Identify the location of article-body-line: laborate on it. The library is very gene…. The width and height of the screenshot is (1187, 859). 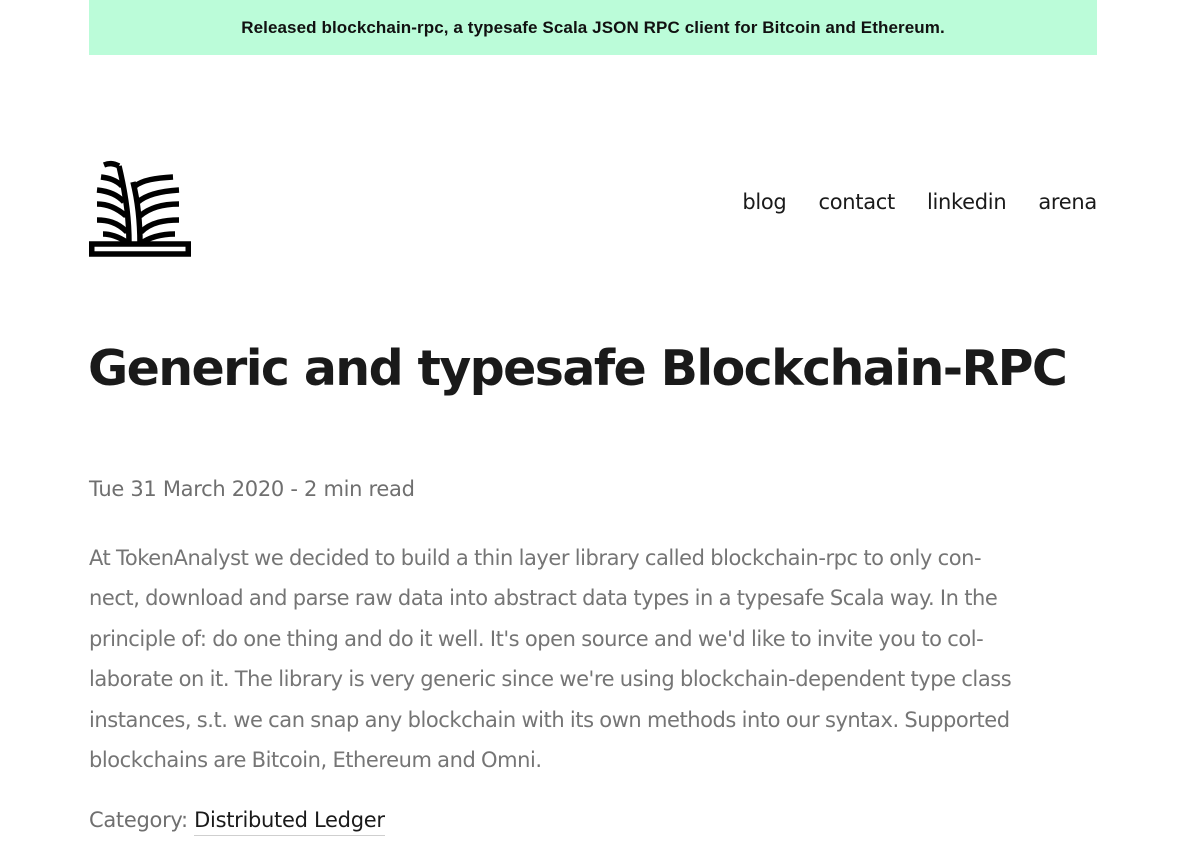
(550, 679).